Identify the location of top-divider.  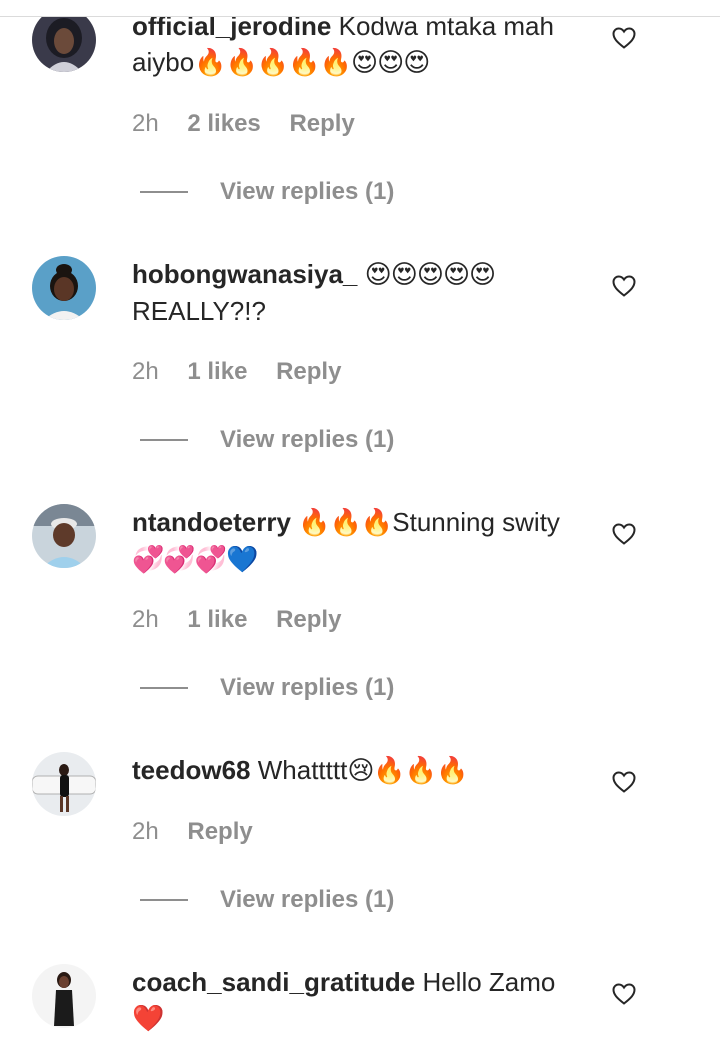
(360, 8).